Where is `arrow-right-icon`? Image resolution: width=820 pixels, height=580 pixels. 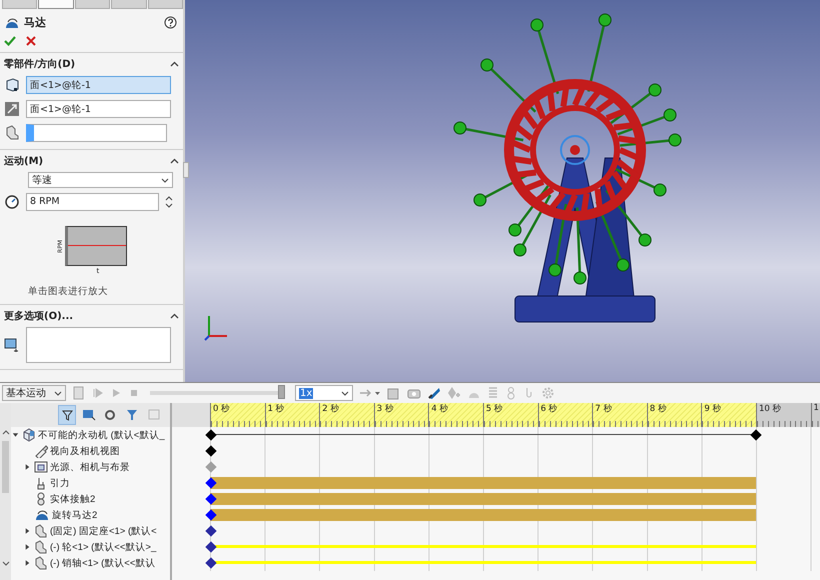
arrow-right-icon is located at coordinates (370, 393).